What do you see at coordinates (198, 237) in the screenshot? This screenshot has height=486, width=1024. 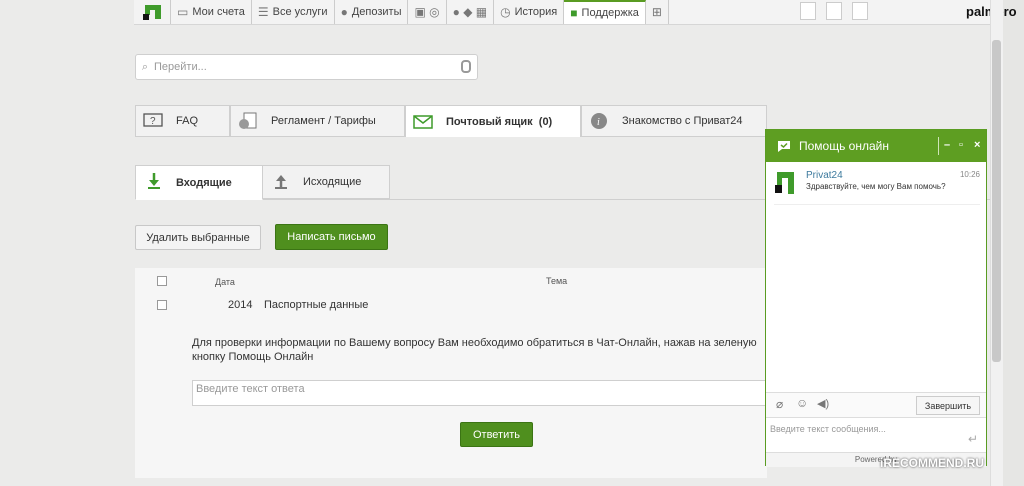 I see `delete-selected-button: Удалить выбранные` at bounding box center [198, 237].